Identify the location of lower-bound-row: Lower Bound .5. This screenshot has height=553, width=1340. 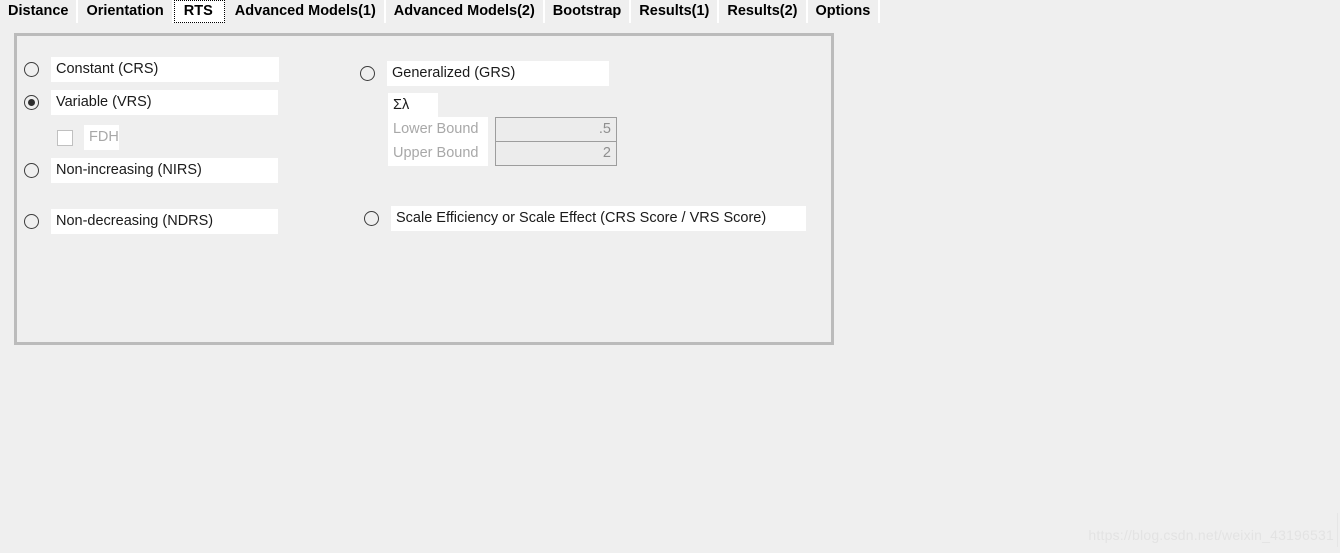
(502, 129).